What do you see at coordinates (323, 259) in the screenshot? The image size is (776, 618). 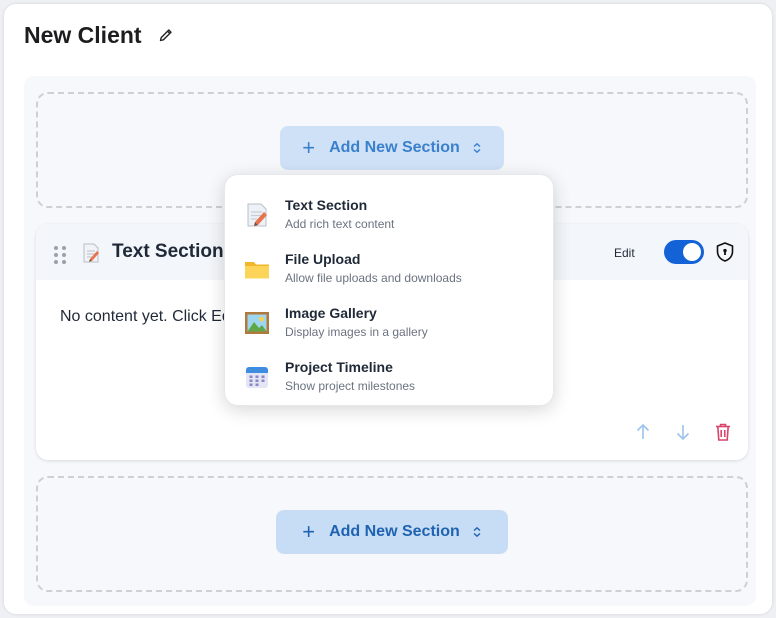 I see `menu-item-title: File Upload` at bounding box center [323, 259].